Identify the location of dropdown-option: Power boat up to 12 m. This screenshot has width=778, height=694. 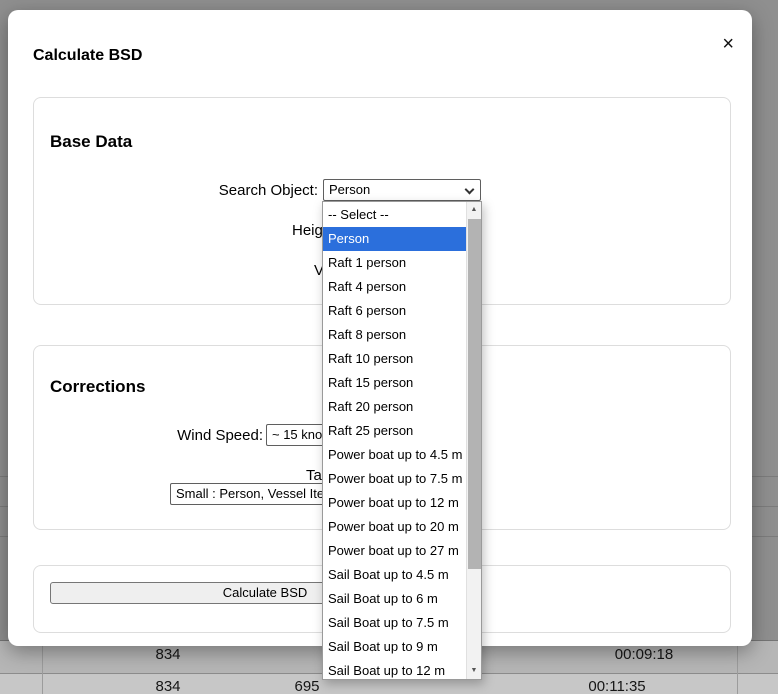
(394, 503).